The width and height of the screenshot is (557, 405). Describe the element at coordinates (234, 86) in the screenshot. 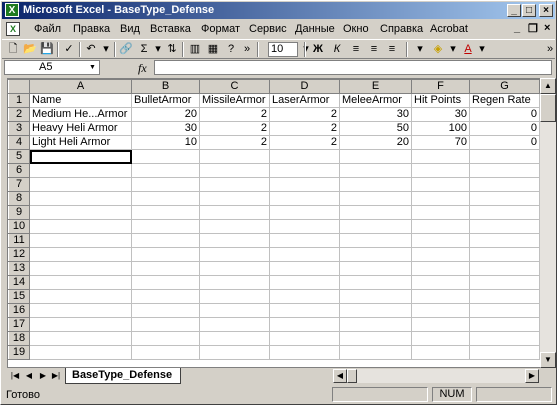

I see `column-header-c: C` at that location.